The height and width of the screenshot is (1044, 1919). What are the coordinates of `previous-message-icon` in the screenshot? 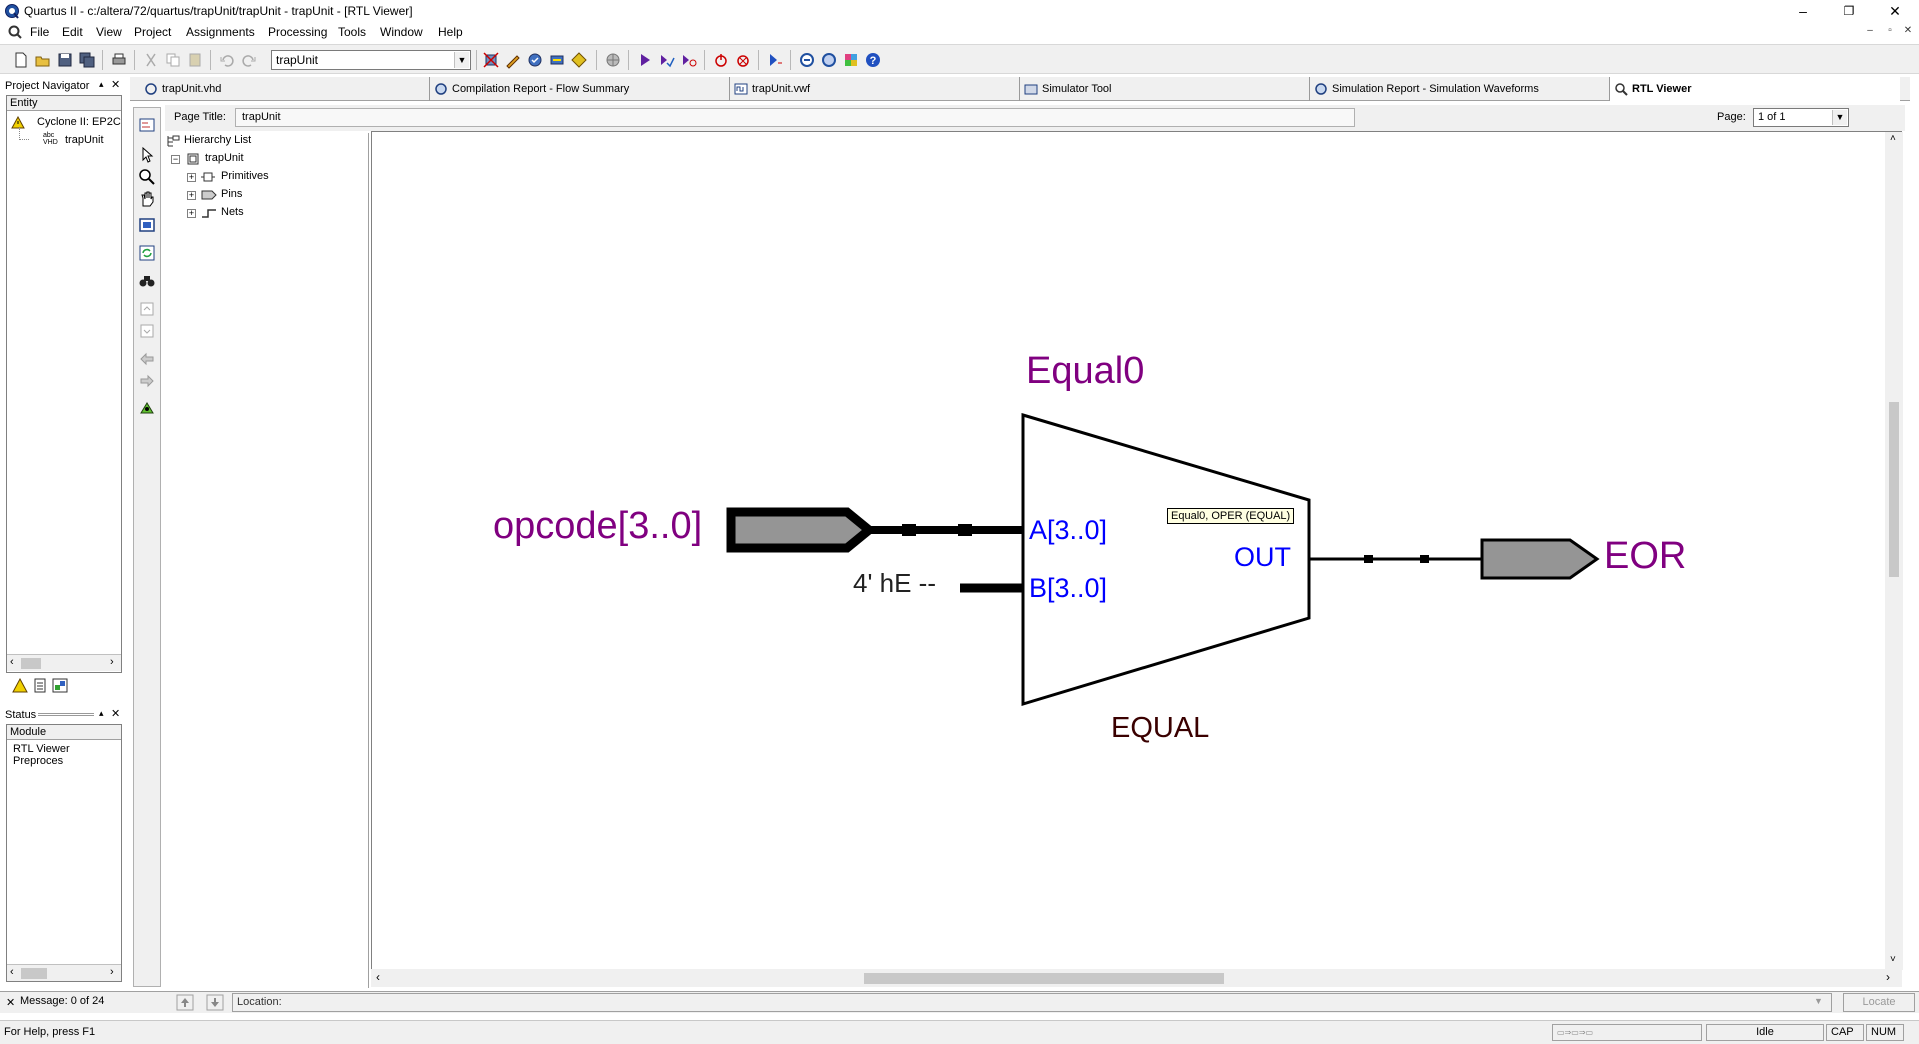 It's located at (185, 1002).